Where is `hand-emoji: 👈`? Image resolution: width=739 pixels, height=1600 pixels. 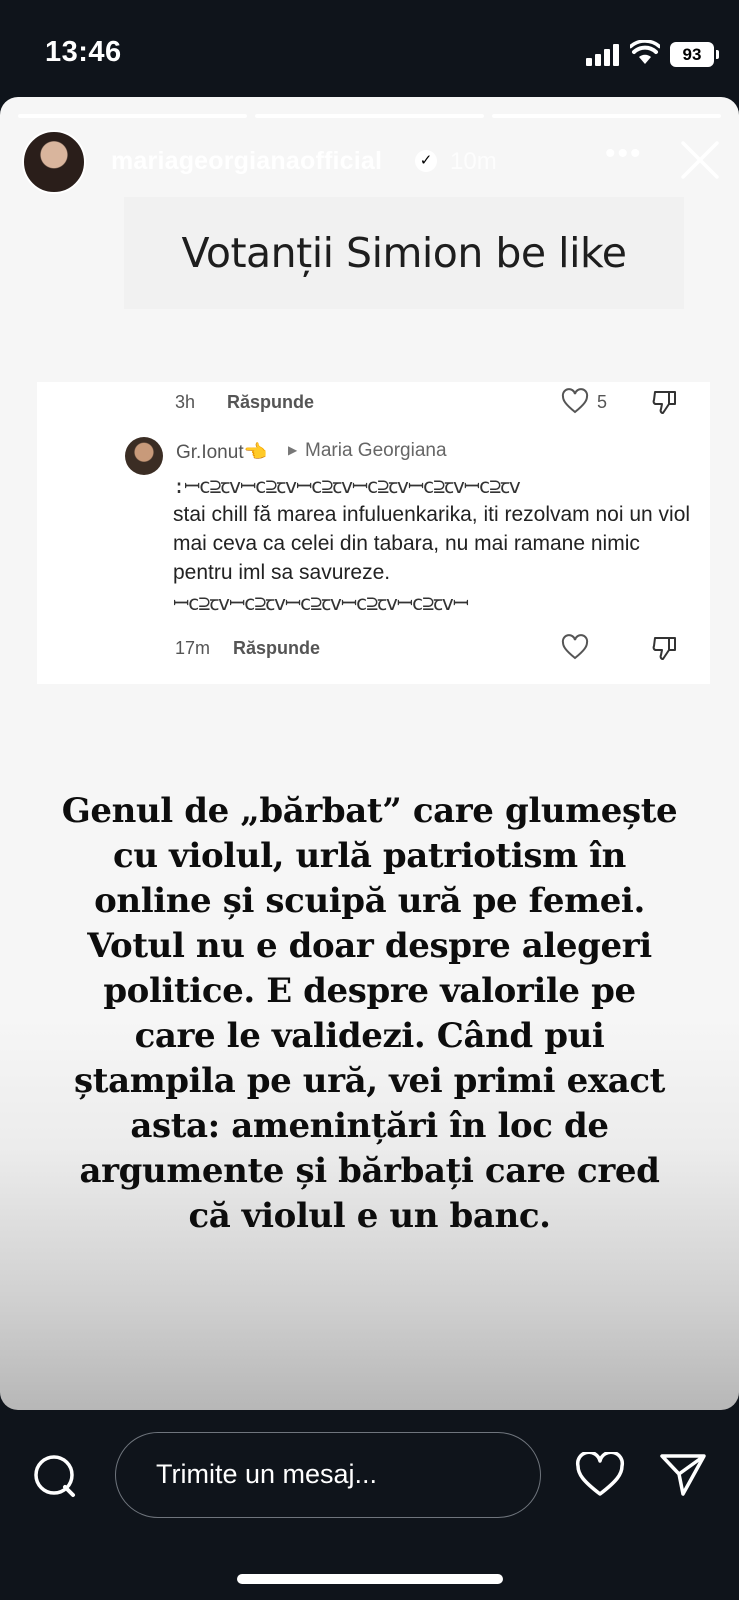 hand-emoji: 👈 is located at coordinates (255, 452).